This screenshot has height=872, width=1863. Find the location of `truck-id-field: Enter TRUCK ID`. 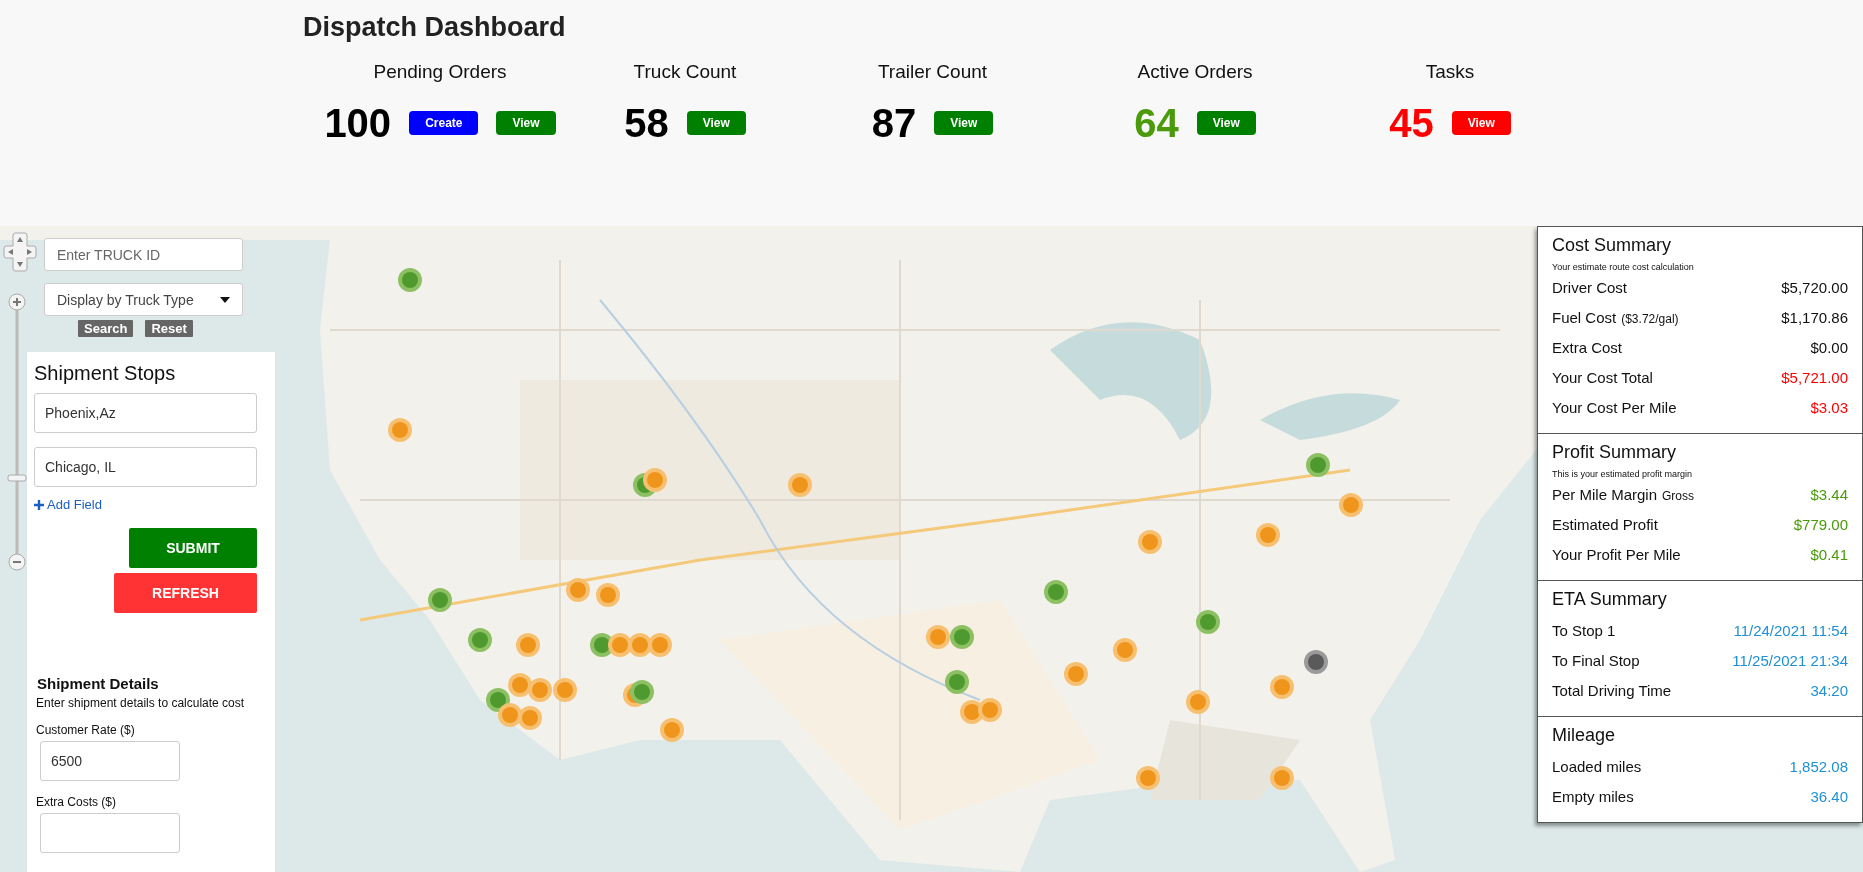

truck-id-field: Enter TRUCK ID is located at coordinates (143, 254).